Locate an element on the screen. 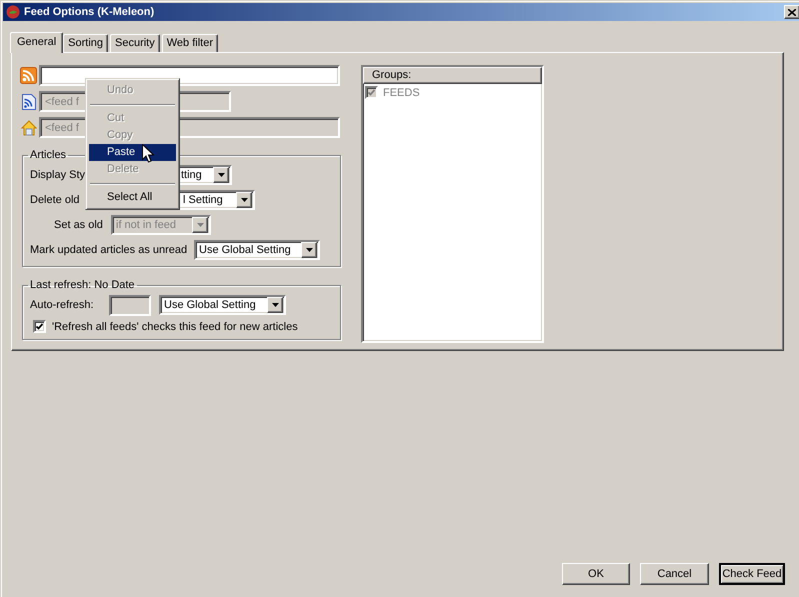  dropdown-value: if not in feed is located at coordinates (145, 225).